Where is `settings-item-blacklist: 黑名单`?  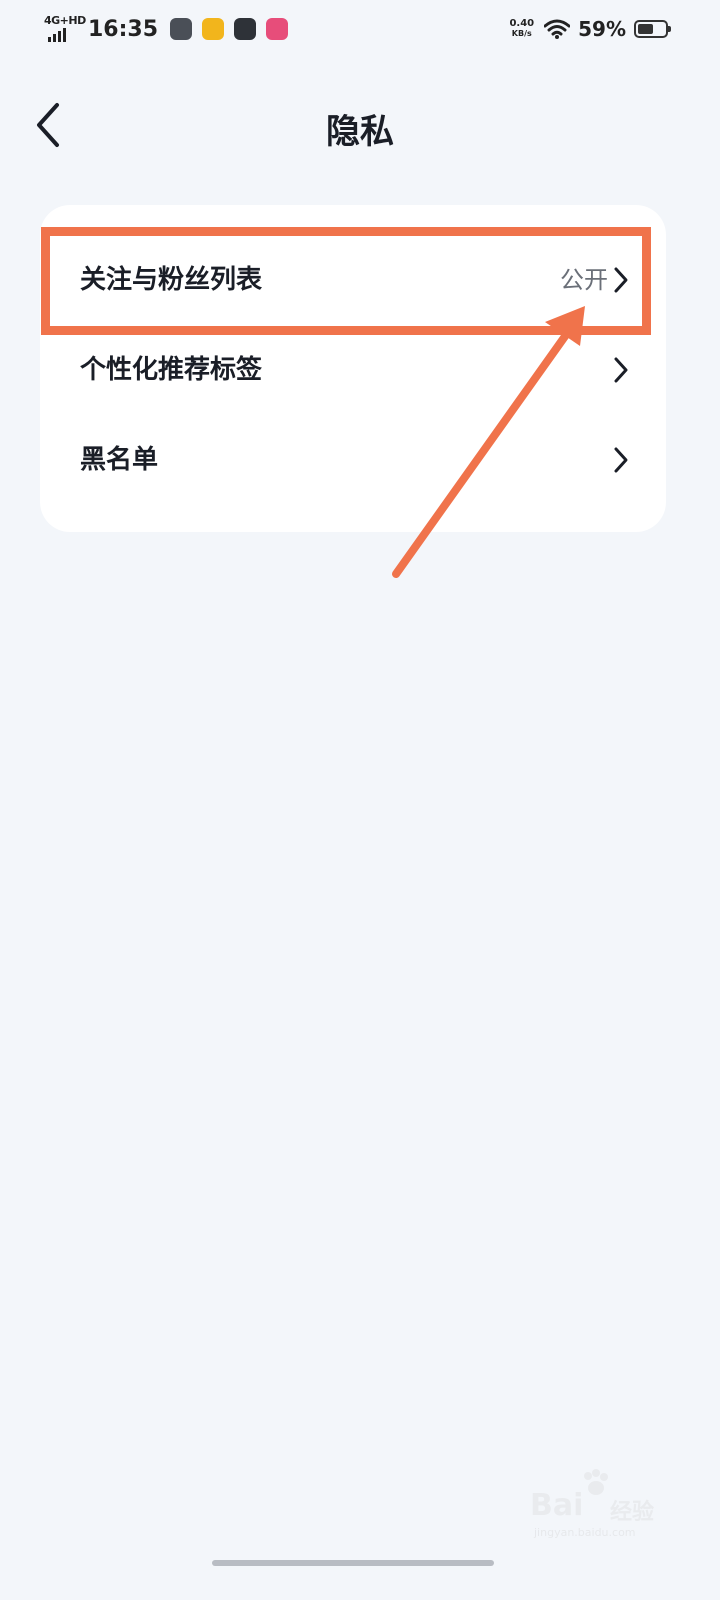
settings-item-blacklist: 黑名单 is located at coordinates (353, 460).